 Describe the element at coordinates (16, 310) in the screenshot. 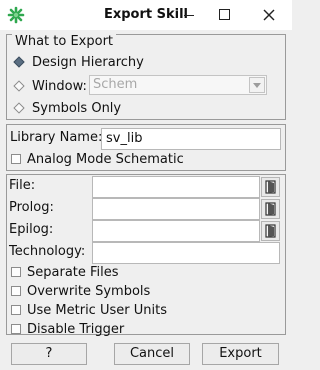

I see `metric-units-checkbox` at that location.